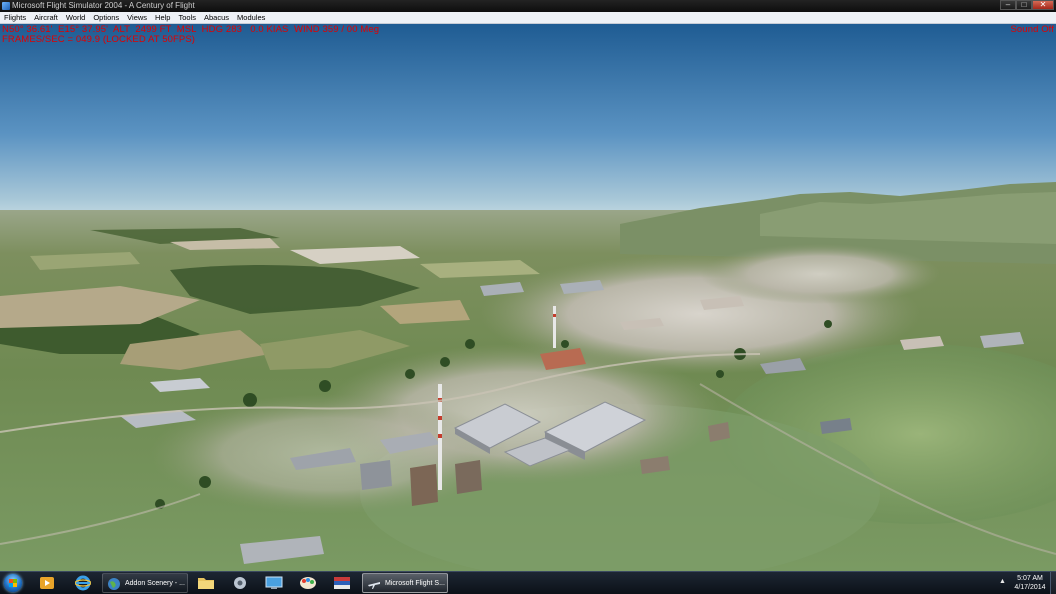 The image size is (1056, 594). Describe the element at coordinates (83, 583) in the screenshot. I see `internet-explorer-icon` at that location.